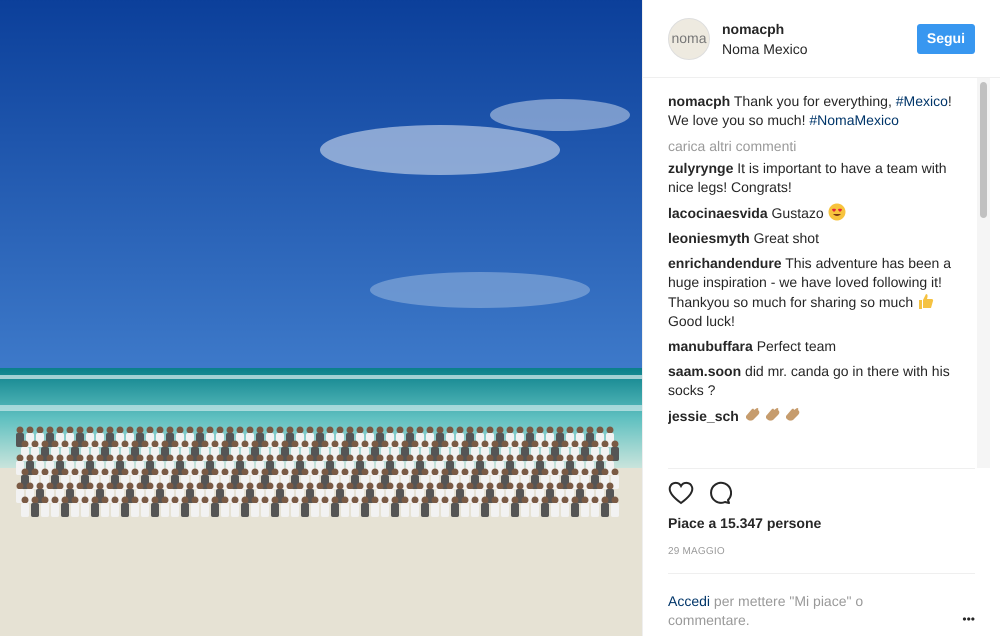 Image resolution: width=1000 pixels, height=636 pixels. I want to click on caption-text: nomacph Thank you for everything, #Mexico! We love you so much! #NomaMexico, so click(810, 111).